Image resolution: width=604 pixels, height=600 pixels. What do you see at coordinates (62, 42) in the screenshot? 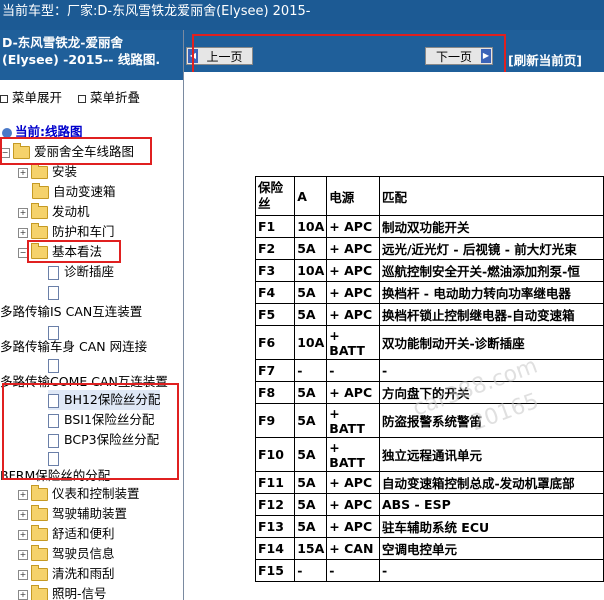
I see `model-title-line1: D-东风雪铁龙-爱丽舍` at bounding box center [62, 42].